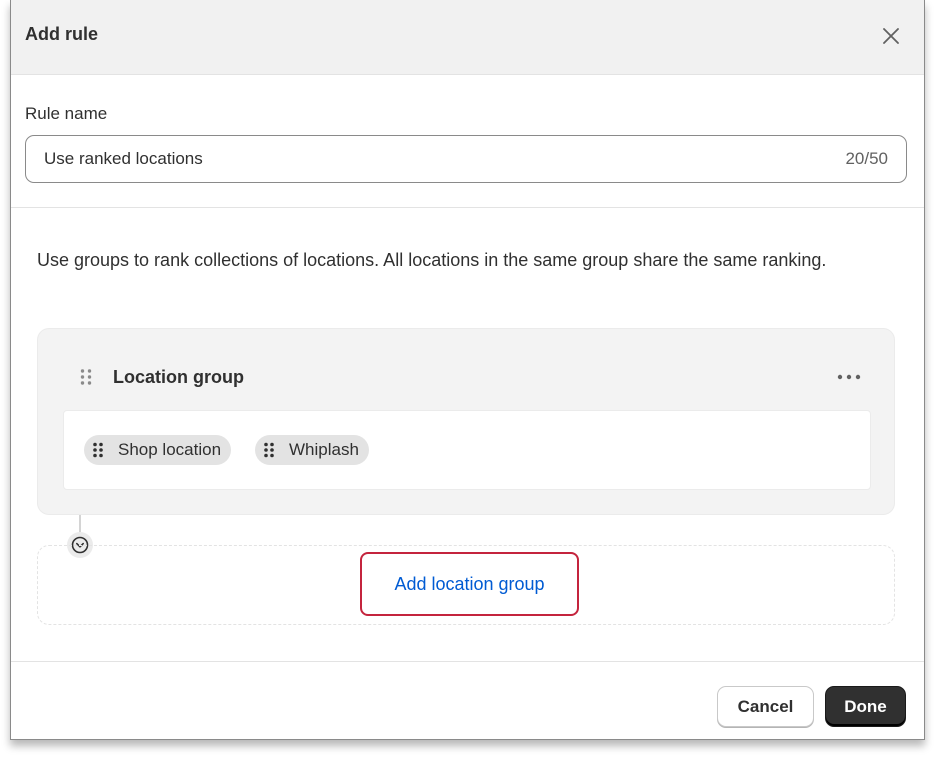  I want to click on location-chip-shop-location: Shop location, so click(158, 450).